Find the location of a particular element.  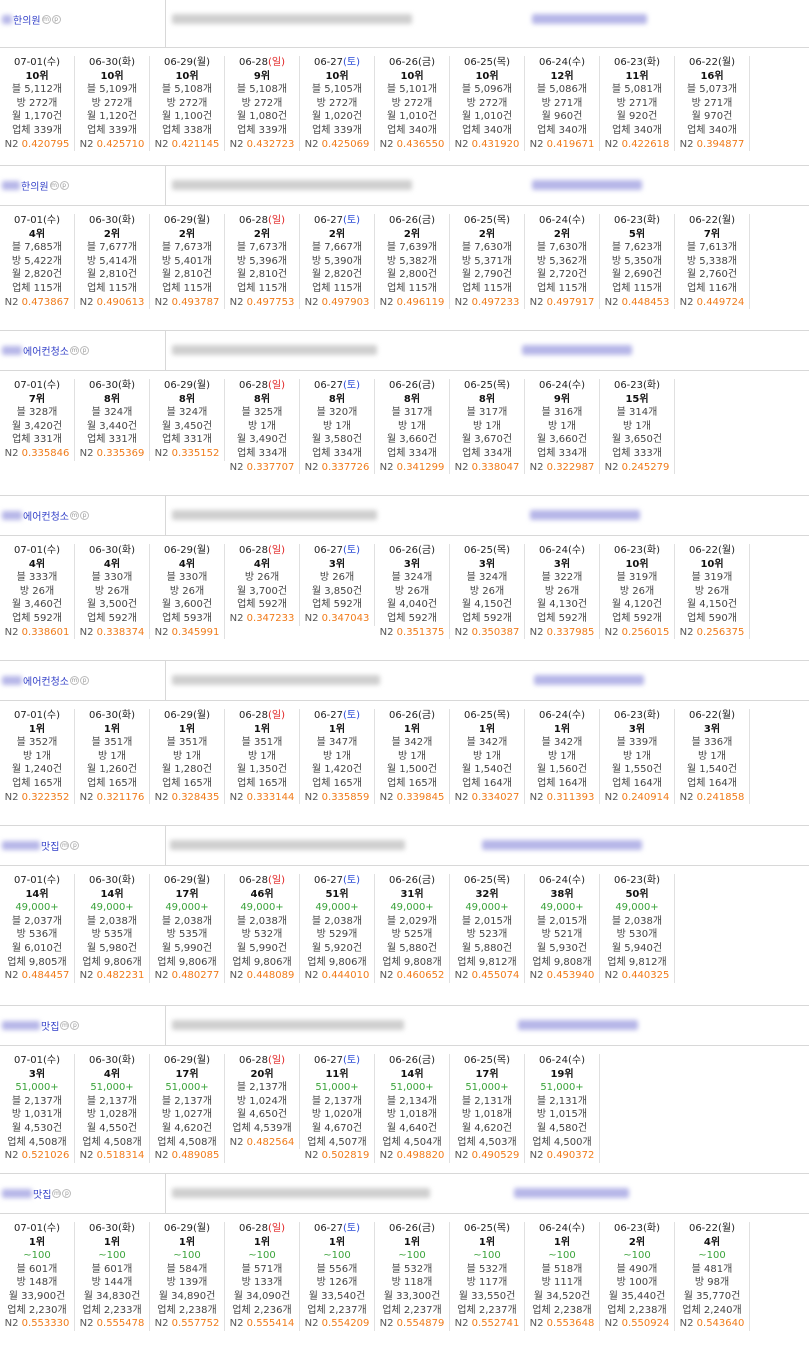

stat-line: 블 2,038개 is located at coordinates (262, 921).